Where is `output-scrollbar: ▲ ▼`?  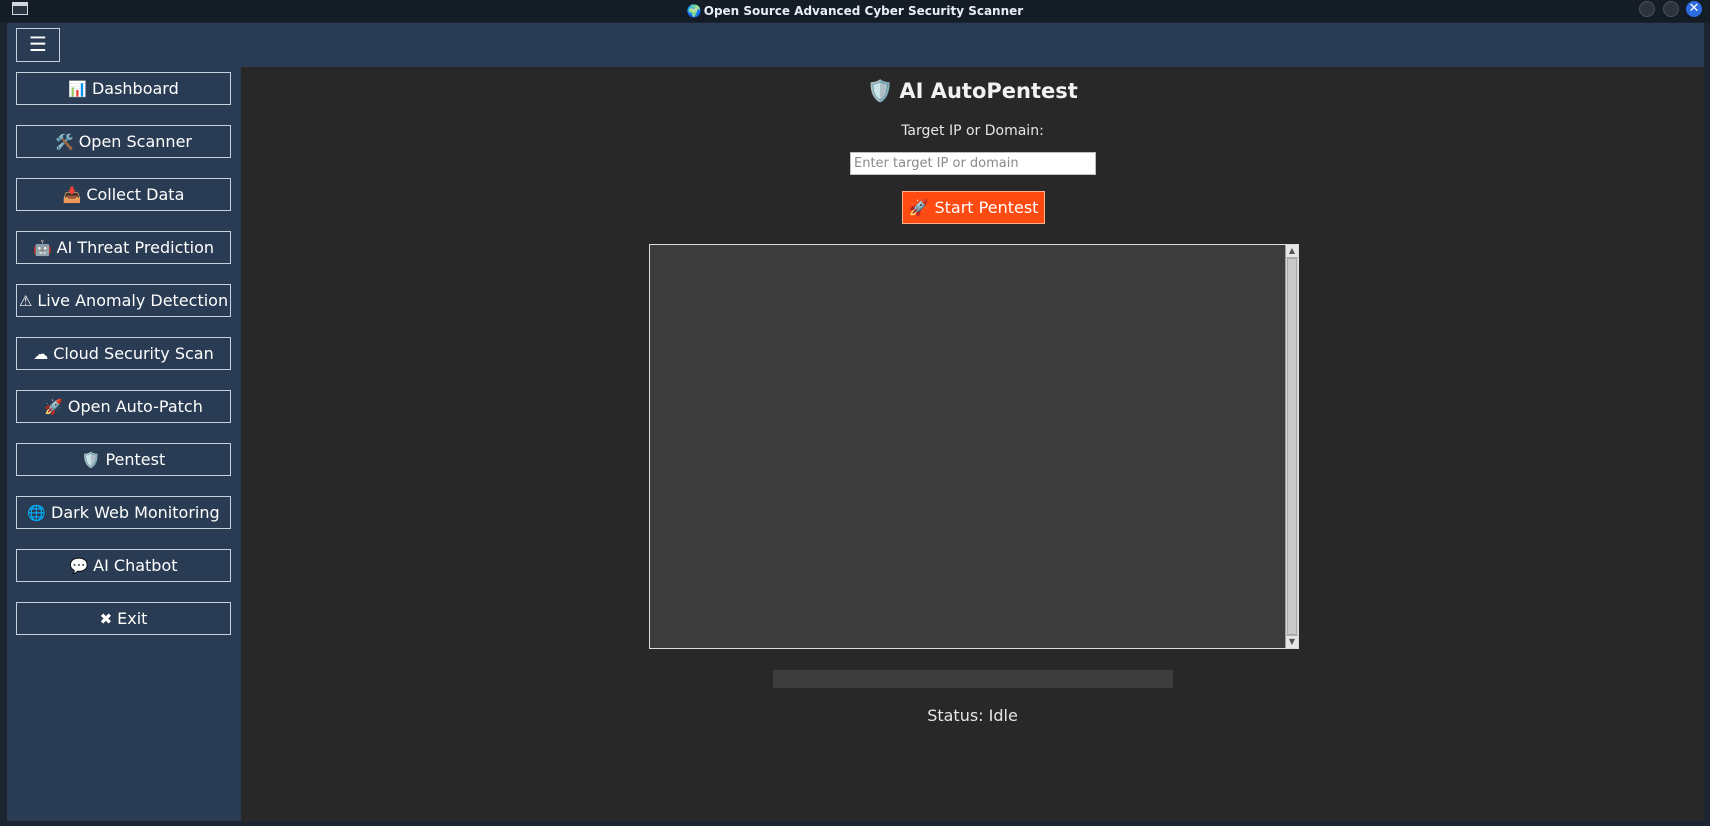
output-scrollbar: ▲ ▼ is located at coordinates (1291, 446).